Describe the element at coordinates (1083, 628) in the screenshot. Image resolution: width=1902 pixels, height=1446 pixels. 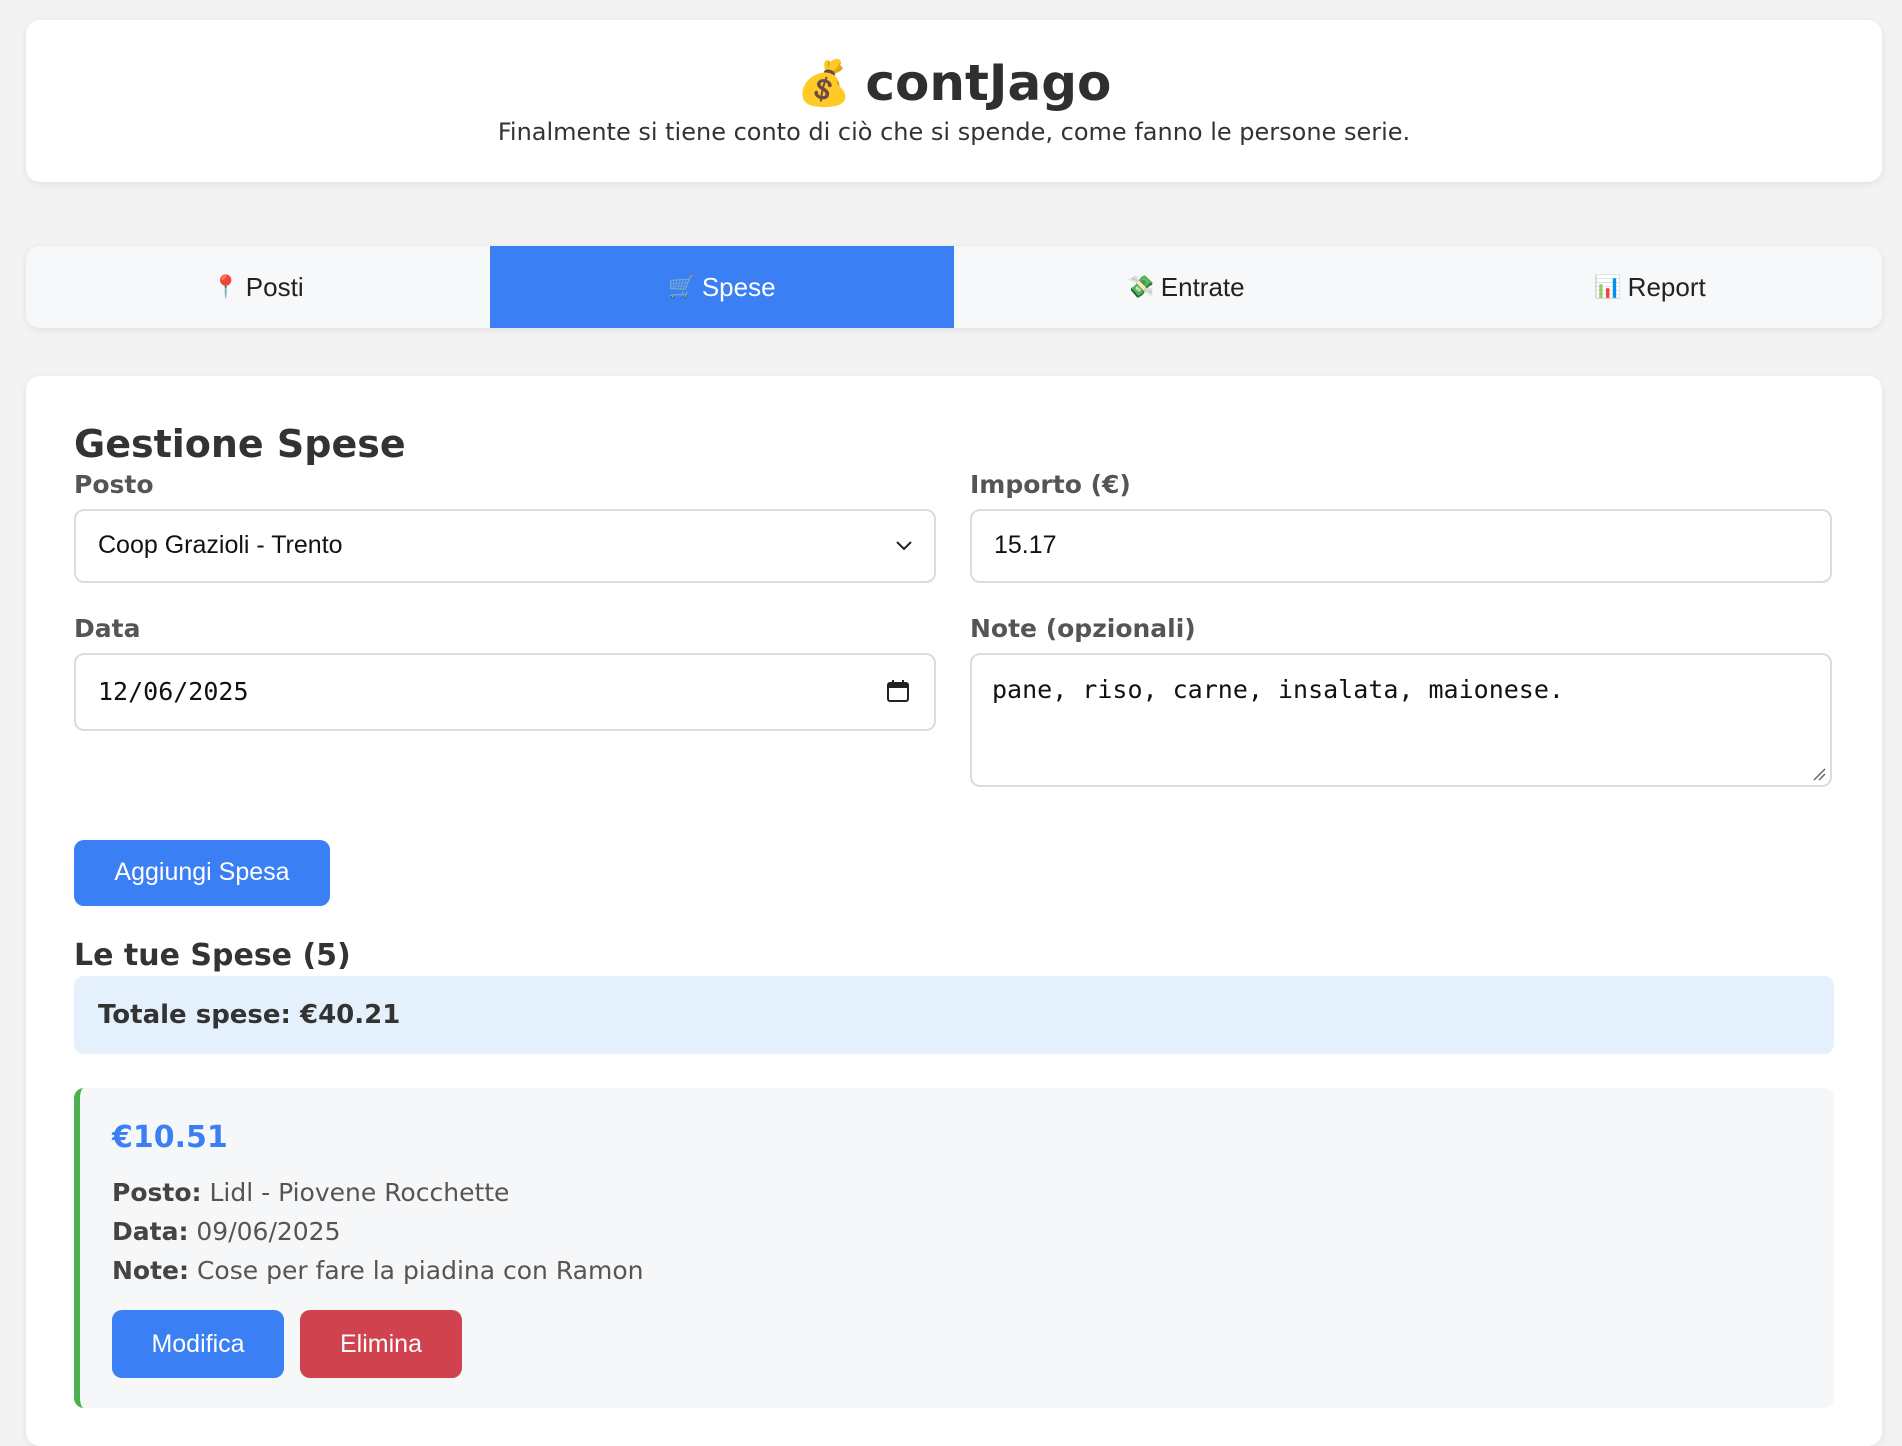
I see `note-label: Note (opzionali)` at that location.